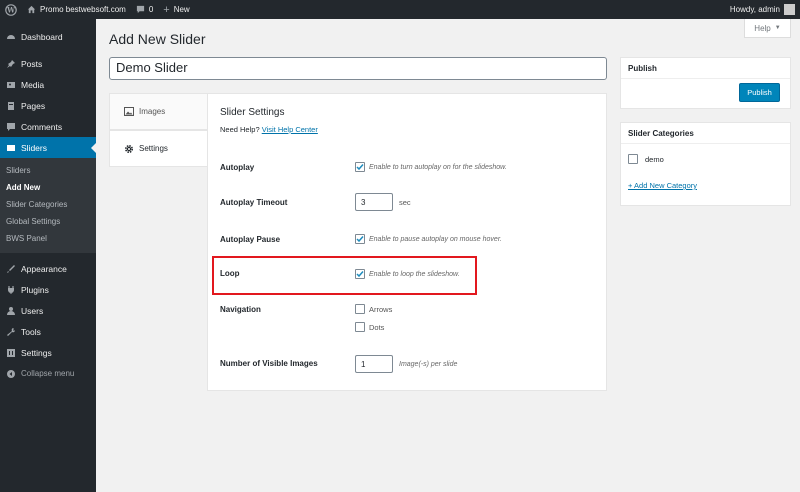 Image resolution: width=800 pixels, height=492 pixels. What do you see at coordinates (32, 63) in the screenshot?
I see `sidebar-item-label: Posts` at bounding box center [32, 63].